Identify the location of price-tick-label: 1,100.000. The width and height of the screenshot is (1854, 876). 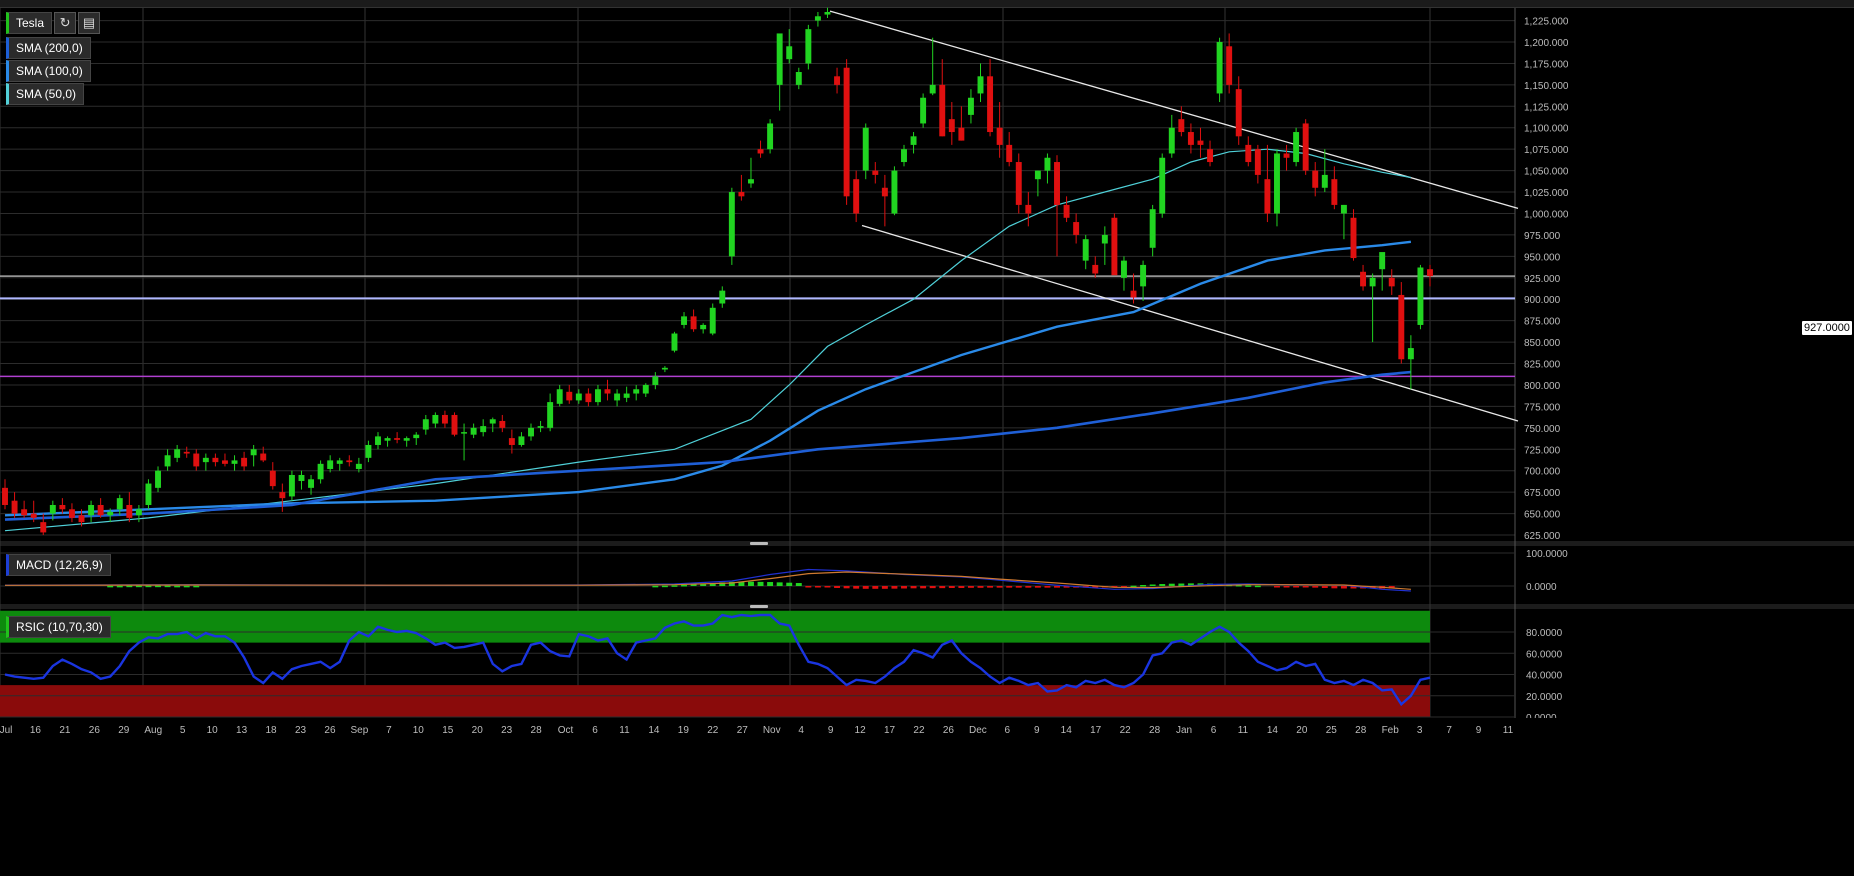
(1546, 129).